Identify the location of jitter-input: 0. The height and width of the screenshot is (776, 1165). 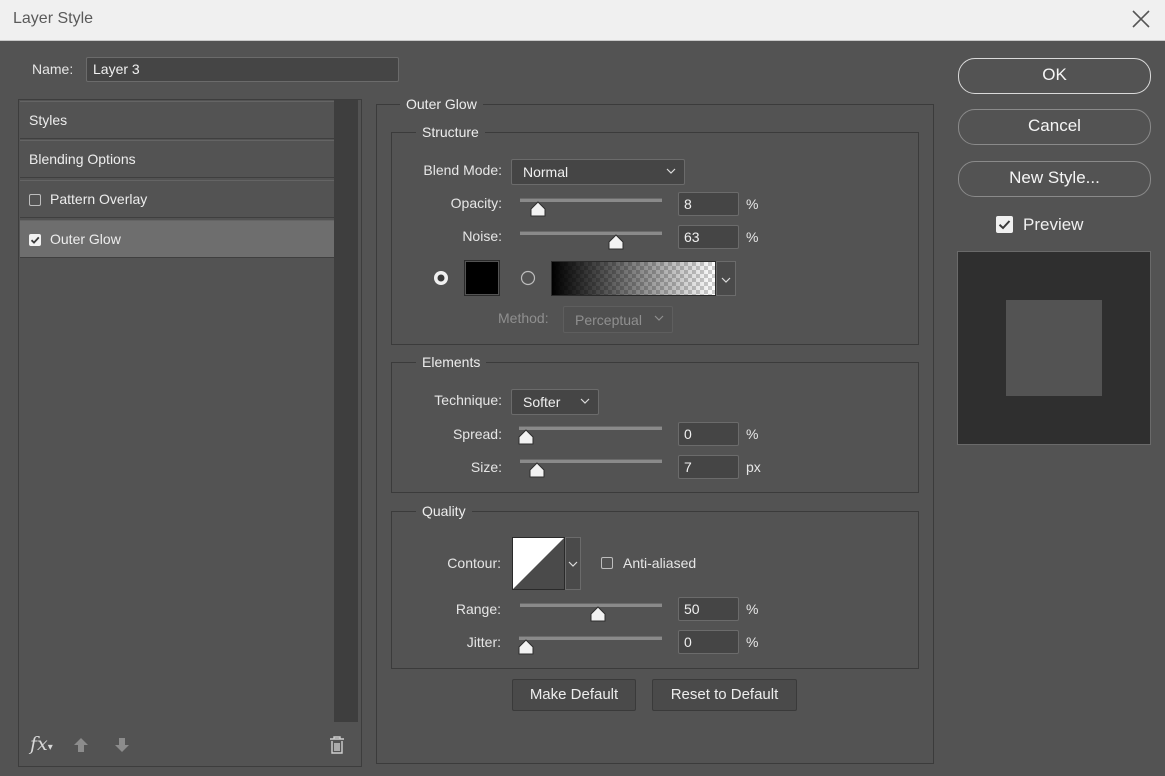
(708, 642).